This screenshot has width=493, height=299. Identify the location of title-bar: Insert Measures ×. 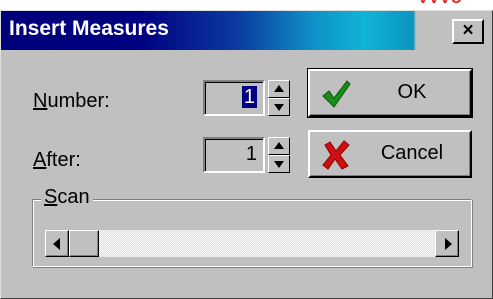
(246, 30).